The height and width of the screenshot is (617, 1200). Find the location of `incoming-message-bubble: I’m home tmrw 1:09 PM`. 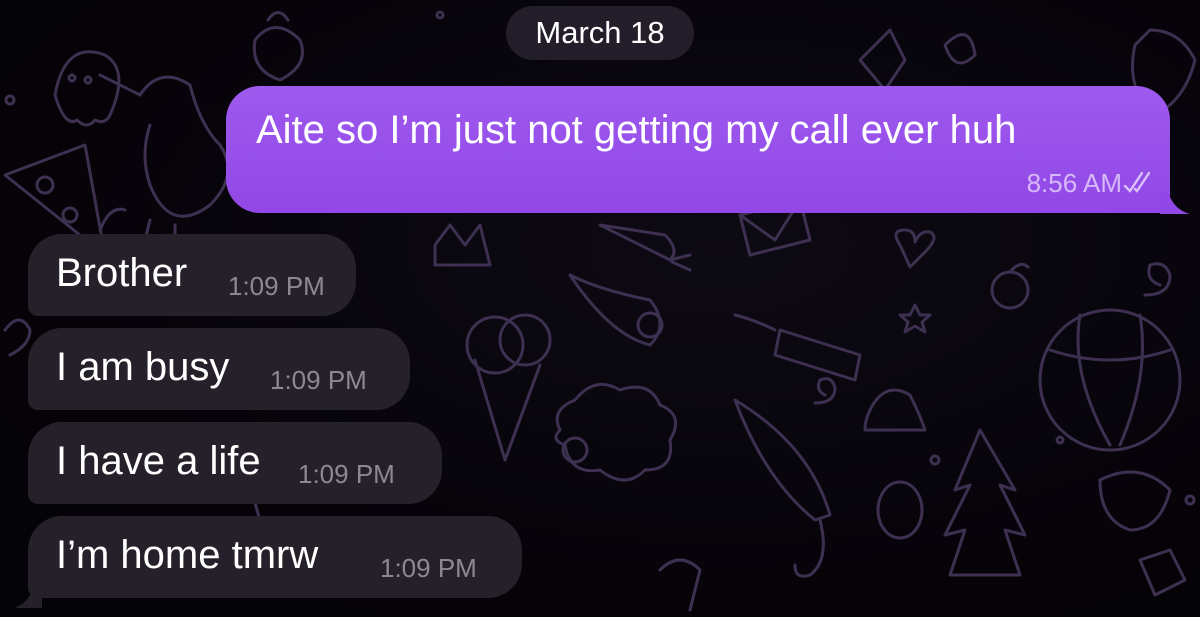

incoming-message-bubble: I’m home tmrw 1:09 PM is located at coordinates (275, 557).